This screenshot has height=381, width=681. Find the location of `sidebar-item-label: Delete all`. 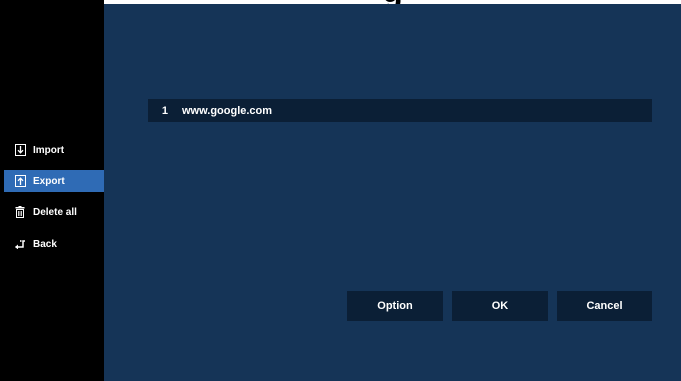

sidebar-item-label: Delete all is located at coordinates (55, 212).